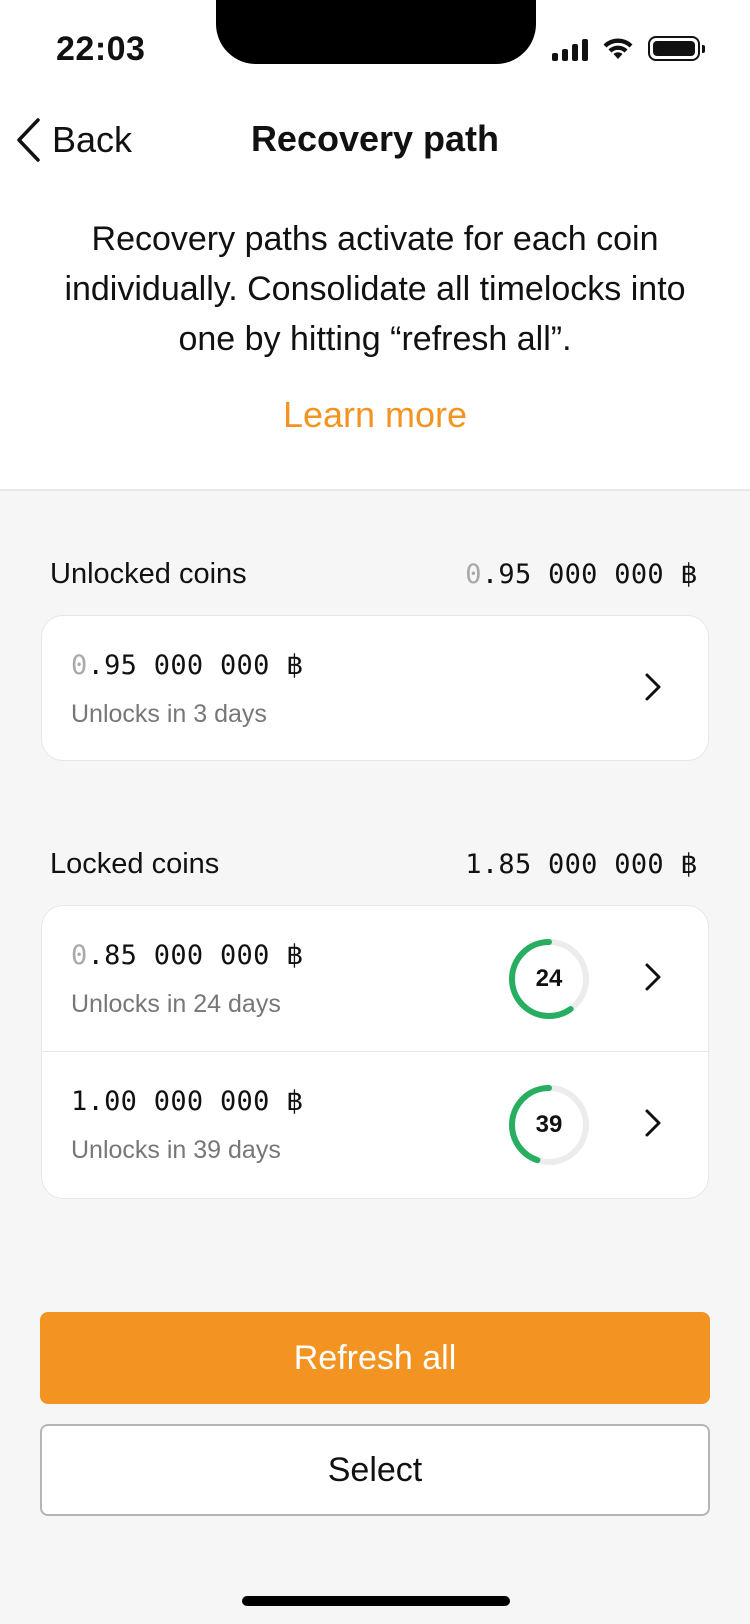  I want to click on timelock-progress-ring: 24, so click(549, 979).